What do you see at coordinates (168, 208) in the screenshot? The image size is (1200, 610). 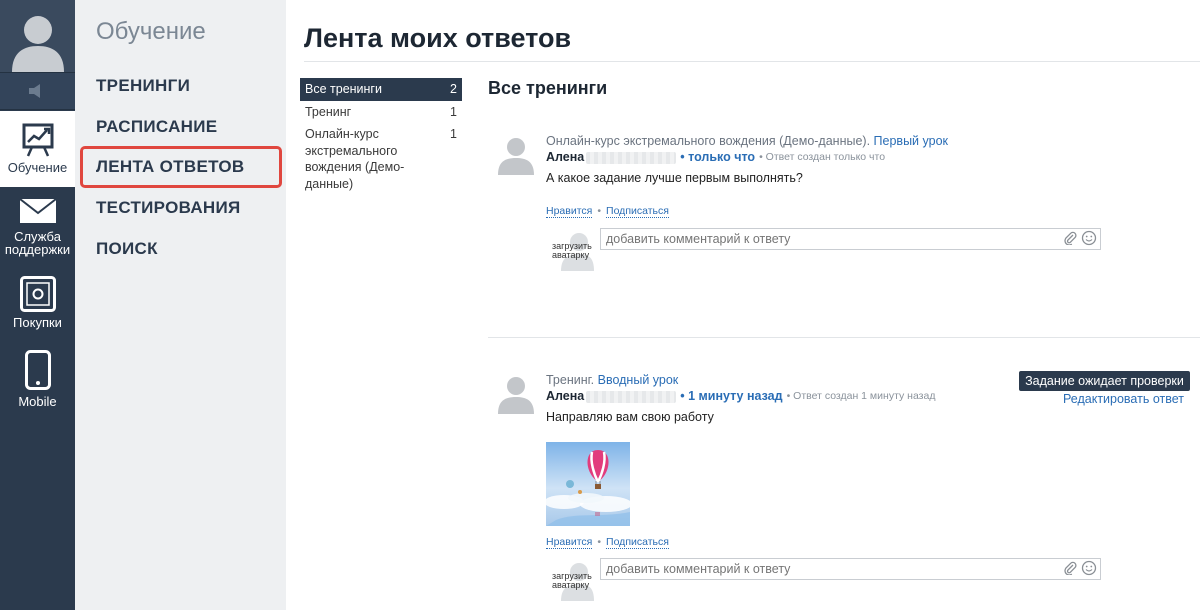 I see `nav-link-testing: ТЕСТИРОВАНИЯ` at bounding box center [168, 208].